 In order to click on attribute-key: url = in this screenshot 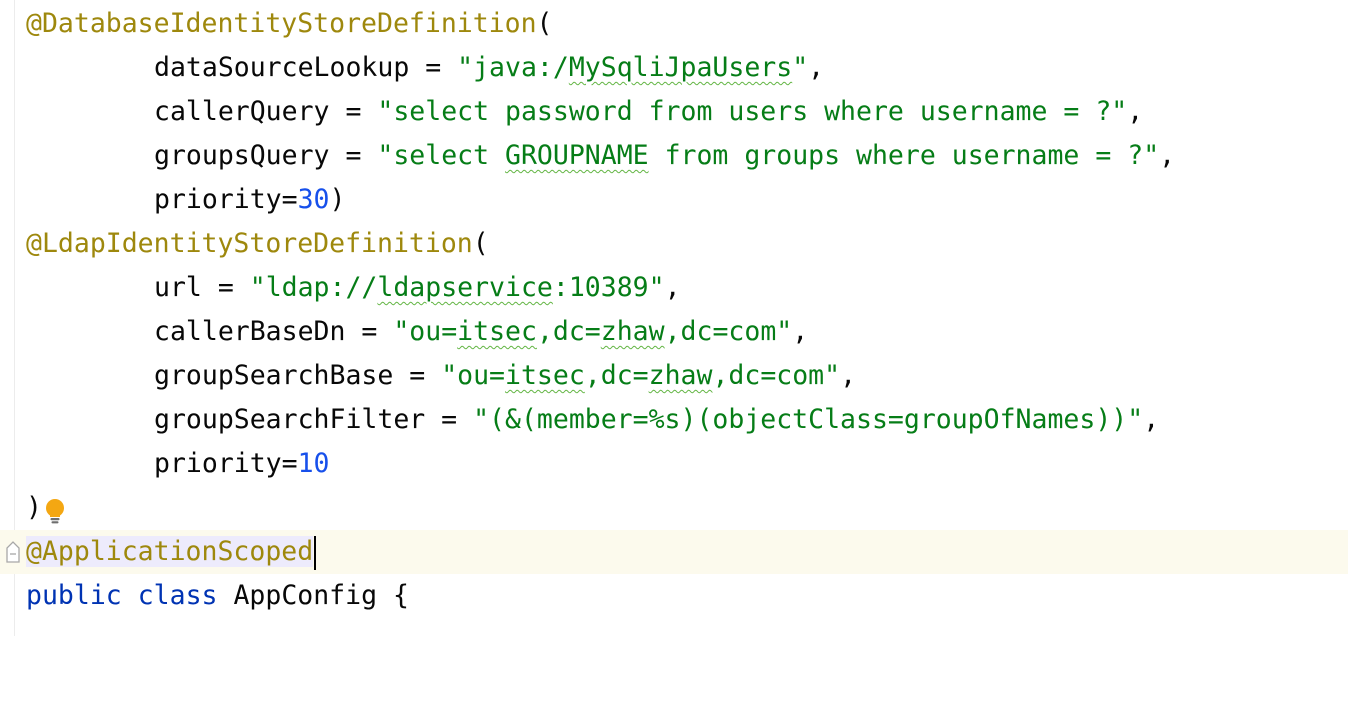, I will do `click(202, 287)`.